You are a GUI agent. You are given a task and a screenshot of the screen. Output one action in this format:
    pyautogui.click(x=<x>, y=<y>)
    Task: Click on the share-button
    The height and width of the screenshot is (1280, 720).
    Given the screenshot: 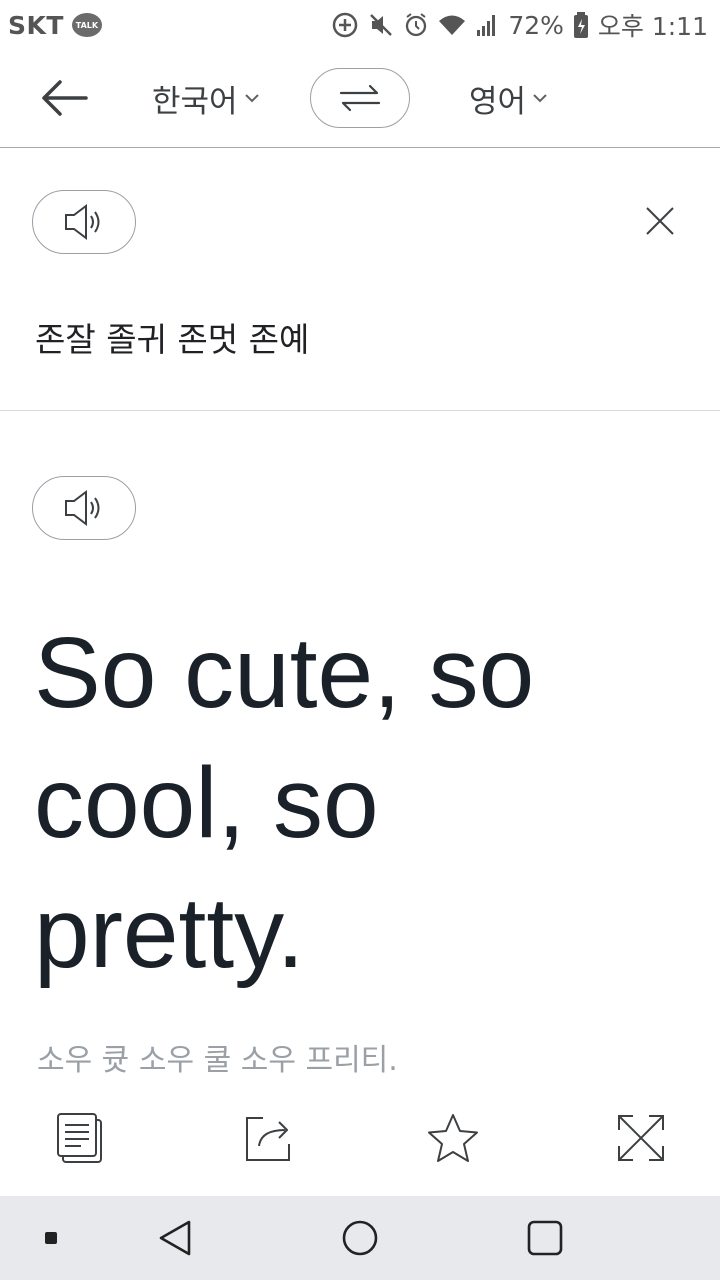 What is the action you would take?
    pyautogui.click(x=267, y=1138)
    